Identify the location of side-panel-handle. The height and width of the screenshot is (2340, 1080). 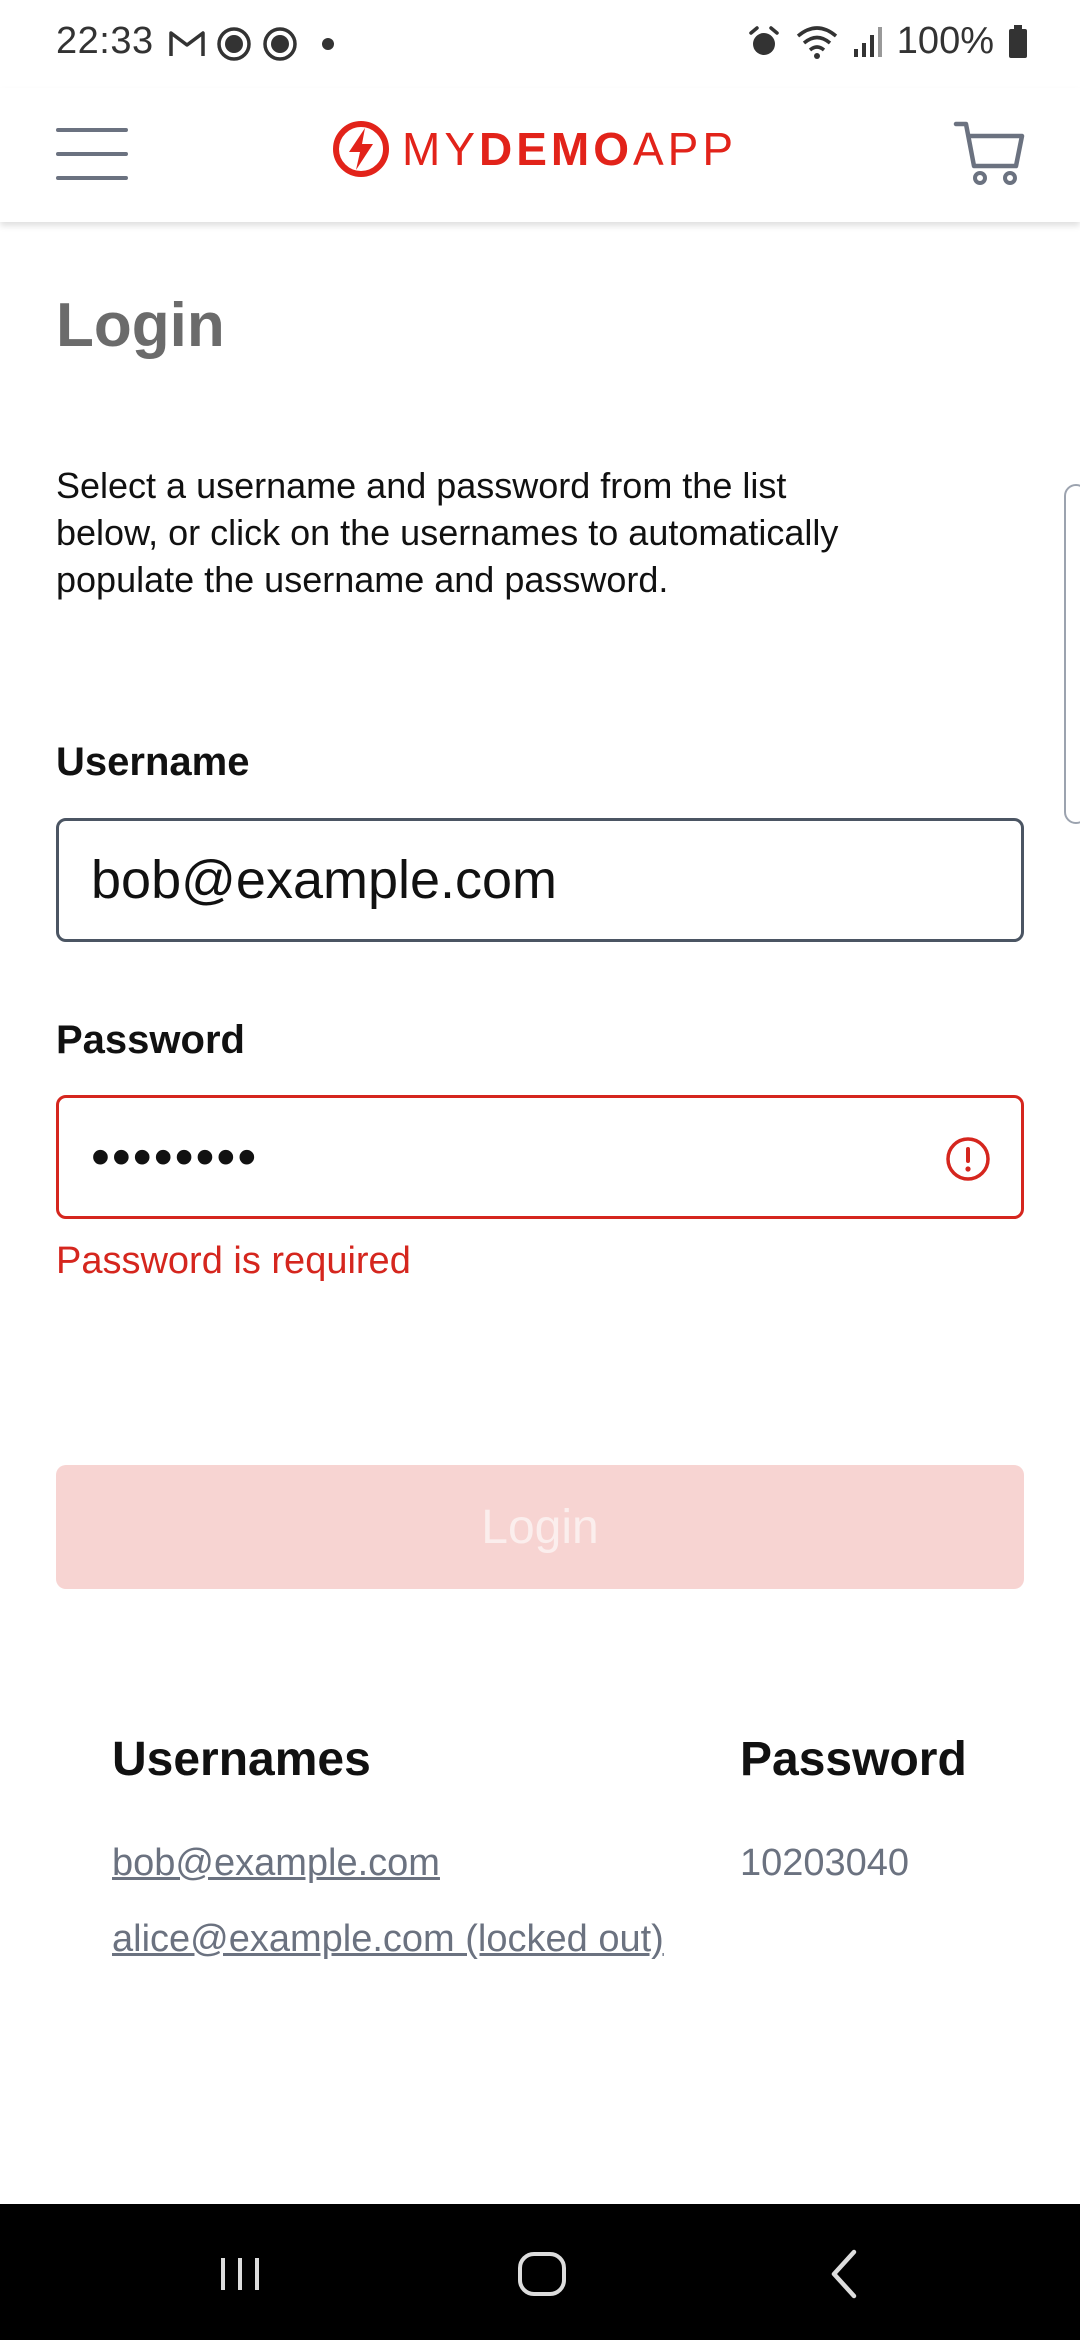
(1072, 654).